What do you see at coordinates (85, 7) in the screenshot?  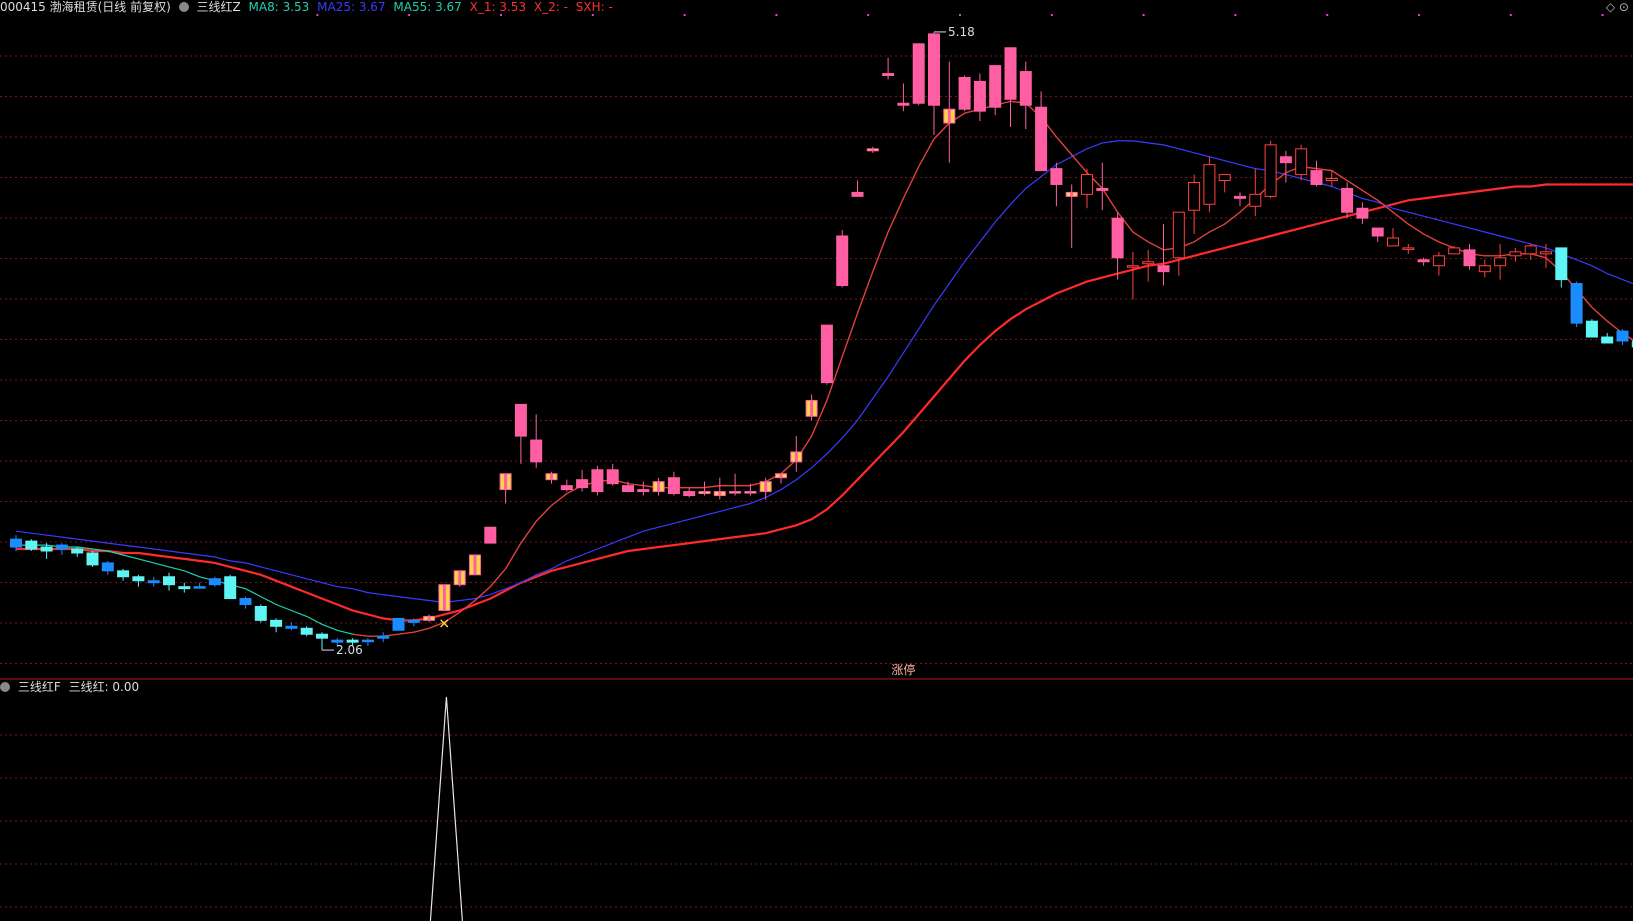 I see `stock-title: 000415 渤海租赁(日线 前复权)` at bounding box center [85, 7].